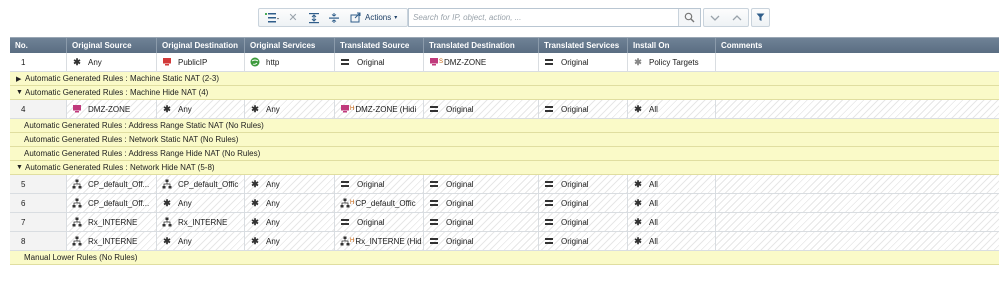  What do you see at coordinates (290, 45) in the screenshot?
I see `column-header-original-services: Original Services` at bounding box center [290, 45].